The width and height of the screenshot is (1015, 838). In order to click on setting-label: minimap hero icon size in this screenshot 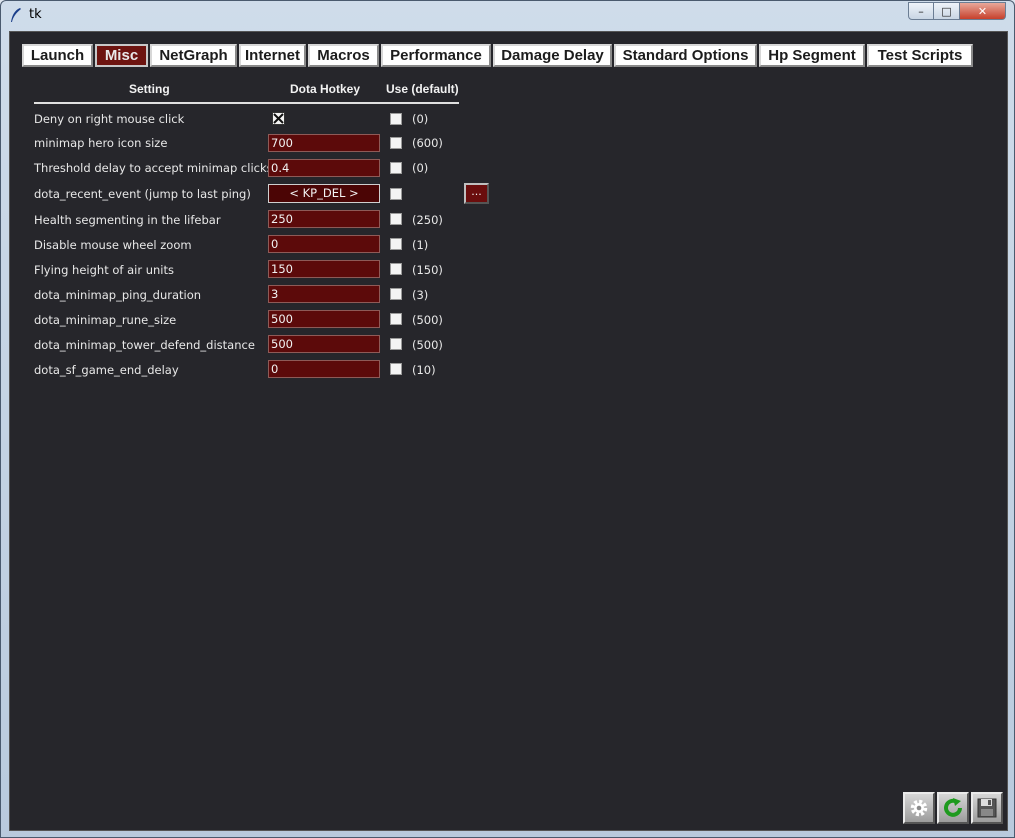, I will do `click(101, 143)`.